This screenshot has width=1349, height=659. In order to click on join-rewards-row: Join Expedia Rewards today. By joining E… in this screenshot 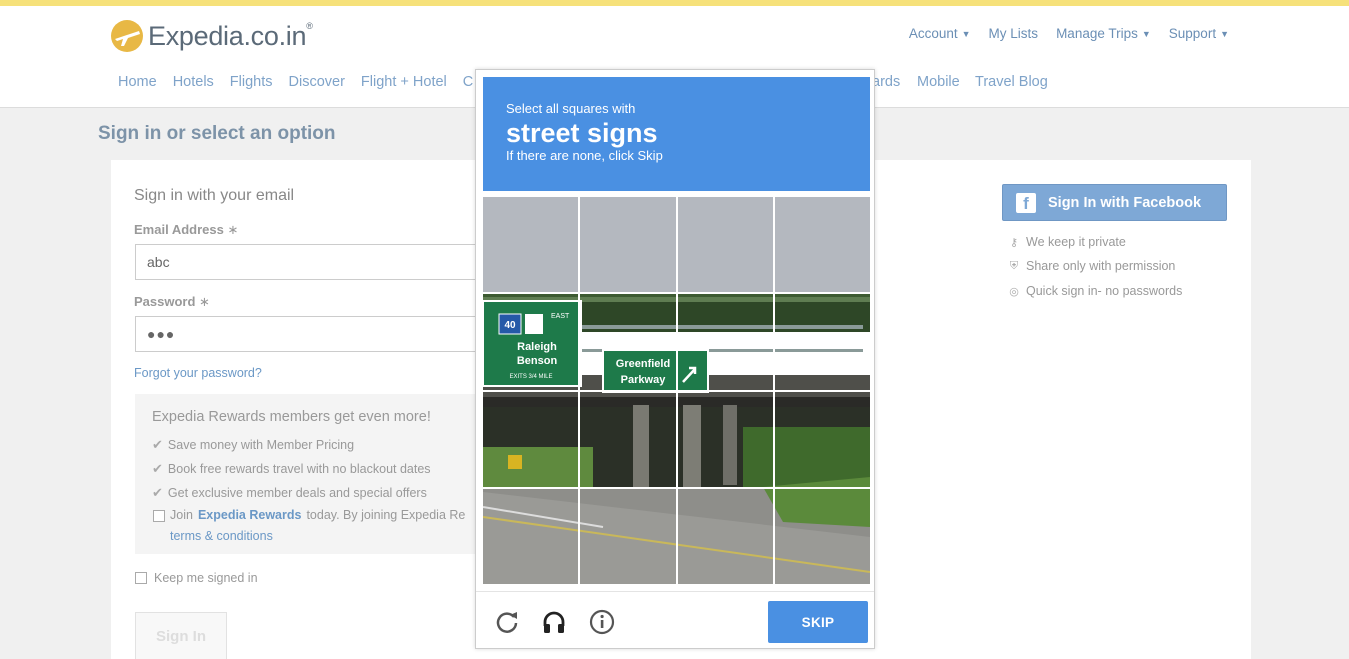, I will do `click(309, 515)`.